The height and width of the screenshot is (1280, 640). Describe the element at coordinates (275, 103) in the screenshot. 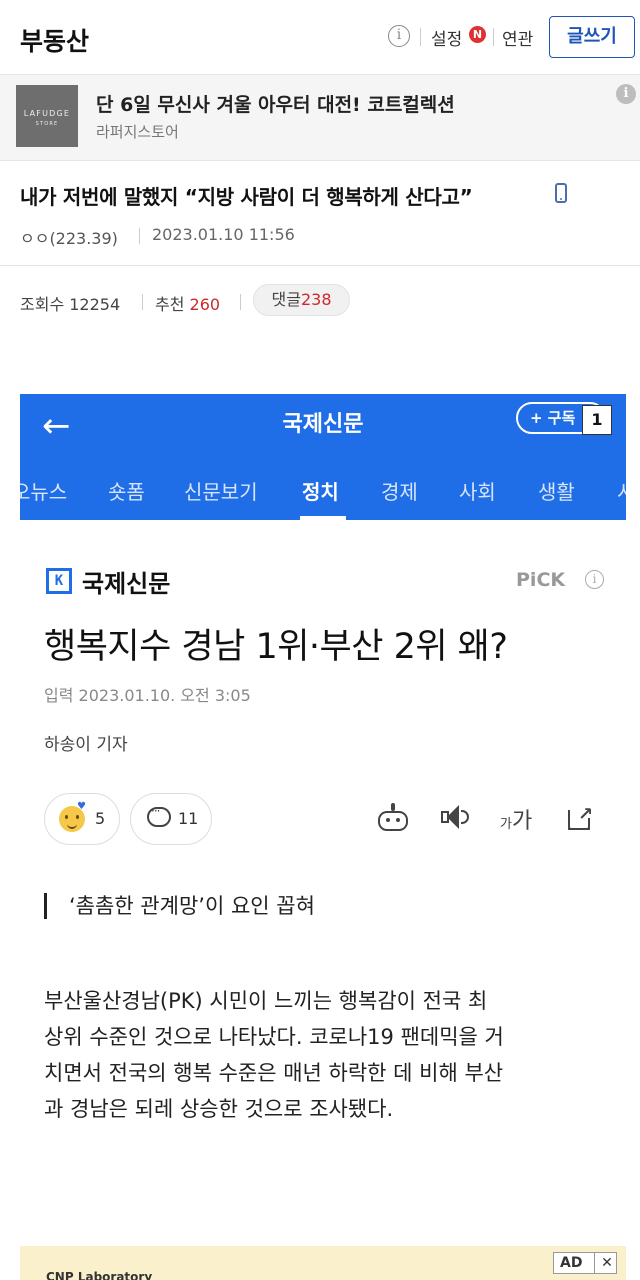

I see `promo-title: 단 6일 무신사 겨울 아우터 대전! 코트컬렉션` at that location.